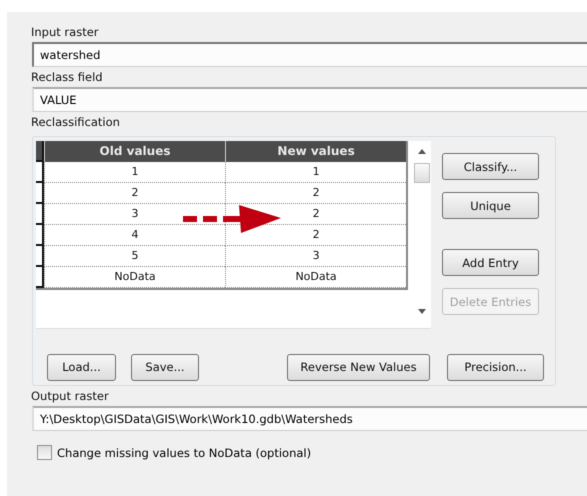  I want to click on column-header: Old values, so click(135, 151).